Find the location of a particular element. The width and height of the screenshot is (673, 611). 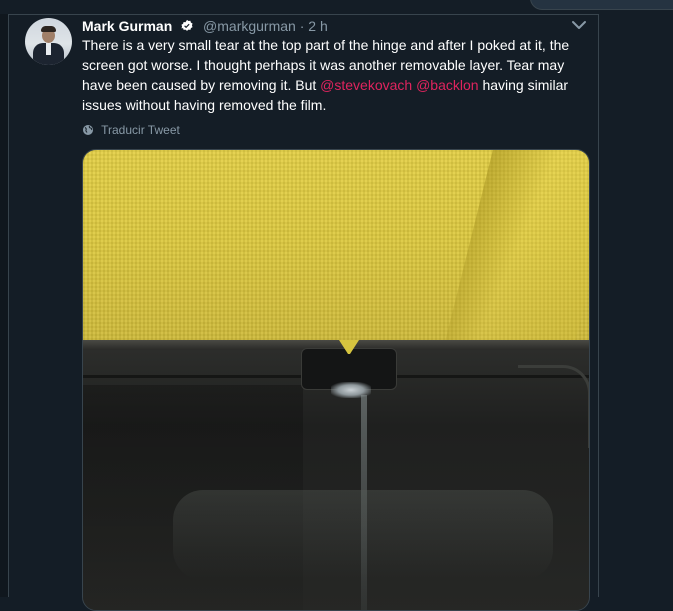

avatar-shirt is located at coordinates (48, 49).